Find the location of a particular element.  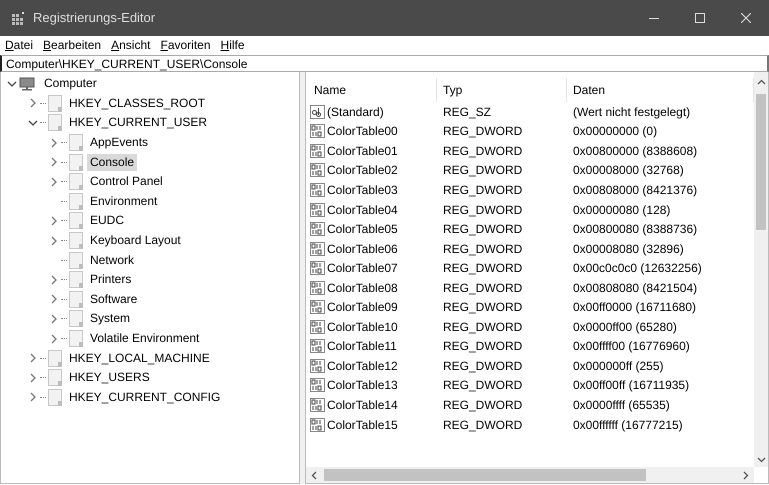

tree-item: HKEY_CLASSES_ROOT is located at coordinates (137, 103).